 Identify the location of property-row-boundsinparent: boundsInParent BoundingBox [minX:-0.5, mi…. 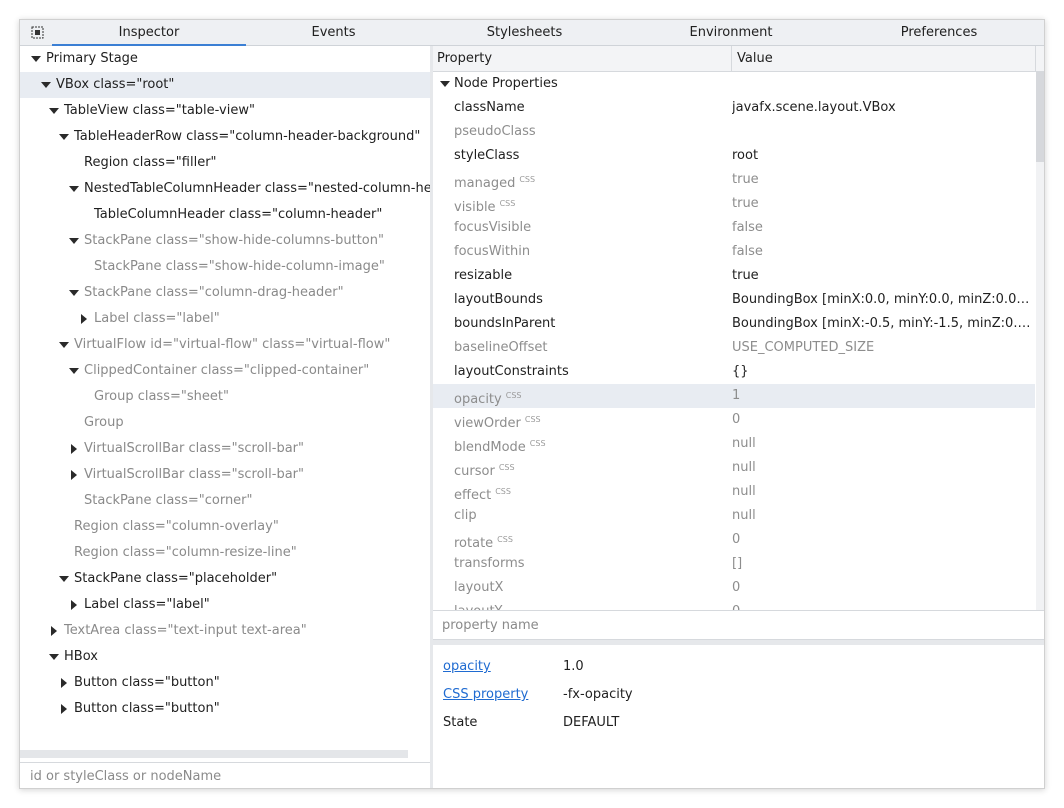
(734, 324).